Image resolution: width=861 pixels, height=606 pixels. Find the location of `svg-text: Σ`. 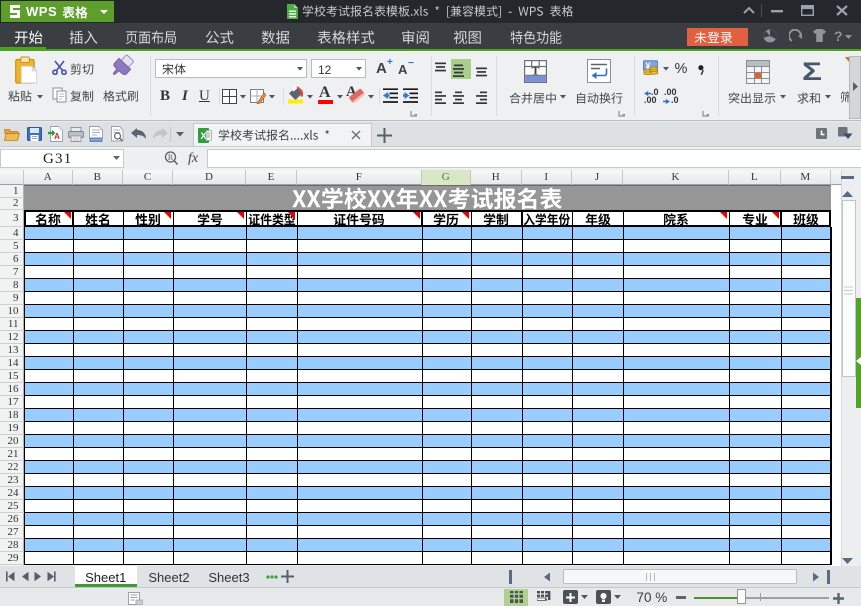

svg-text: Σ is located at coordinates (812, 71).